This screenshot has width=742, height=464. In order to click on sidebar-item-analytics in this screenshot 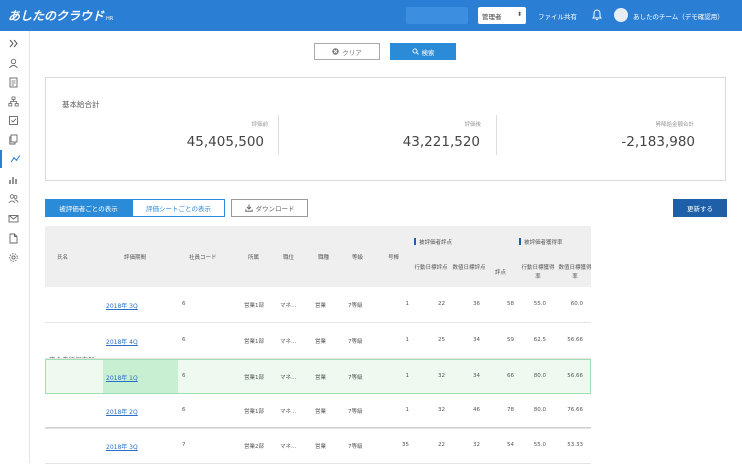, I will do `click(15, 180)`.